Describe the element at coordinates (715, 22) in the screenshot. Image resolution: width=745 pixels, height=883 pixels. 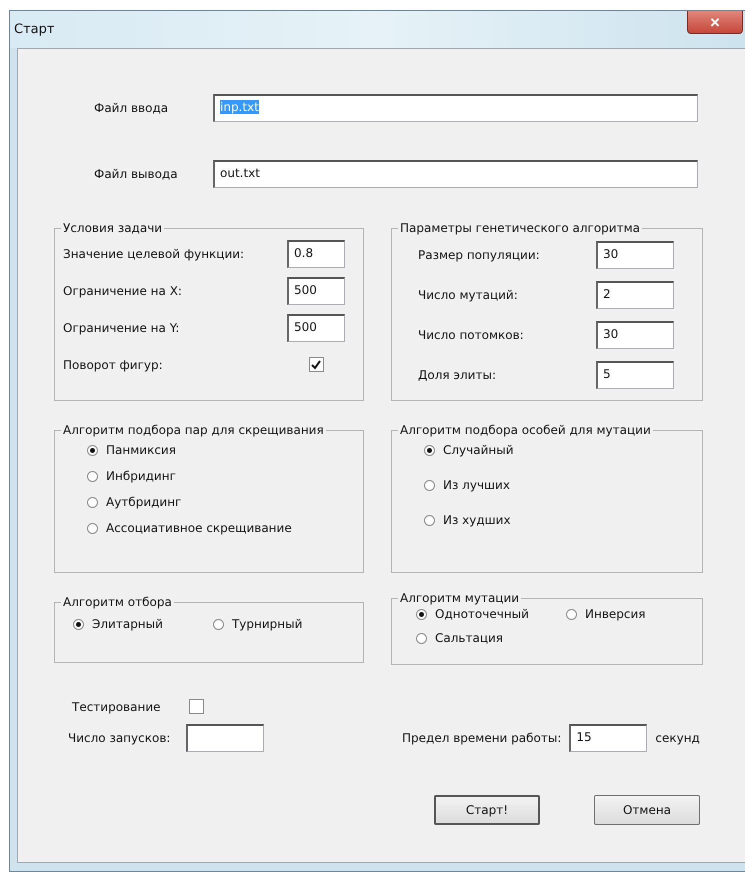
I see `close-button: ×` at that location.